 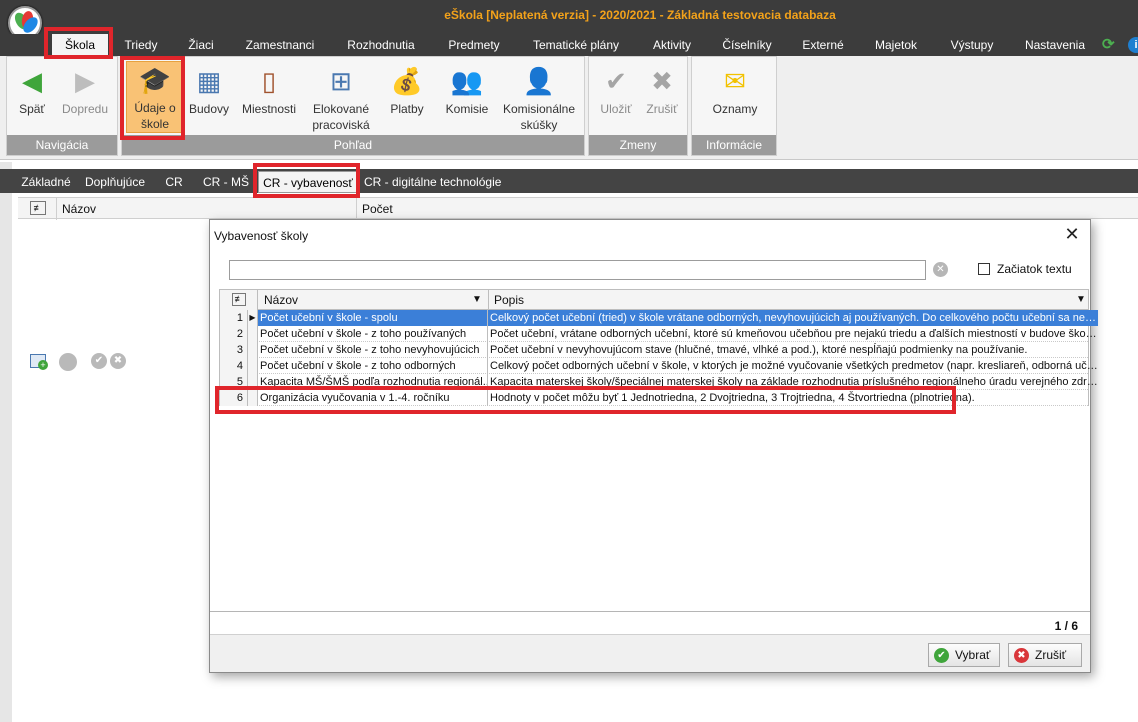 I want to click on menu-zamestnanci: Zamestnanci, so click(x=280, y=45).